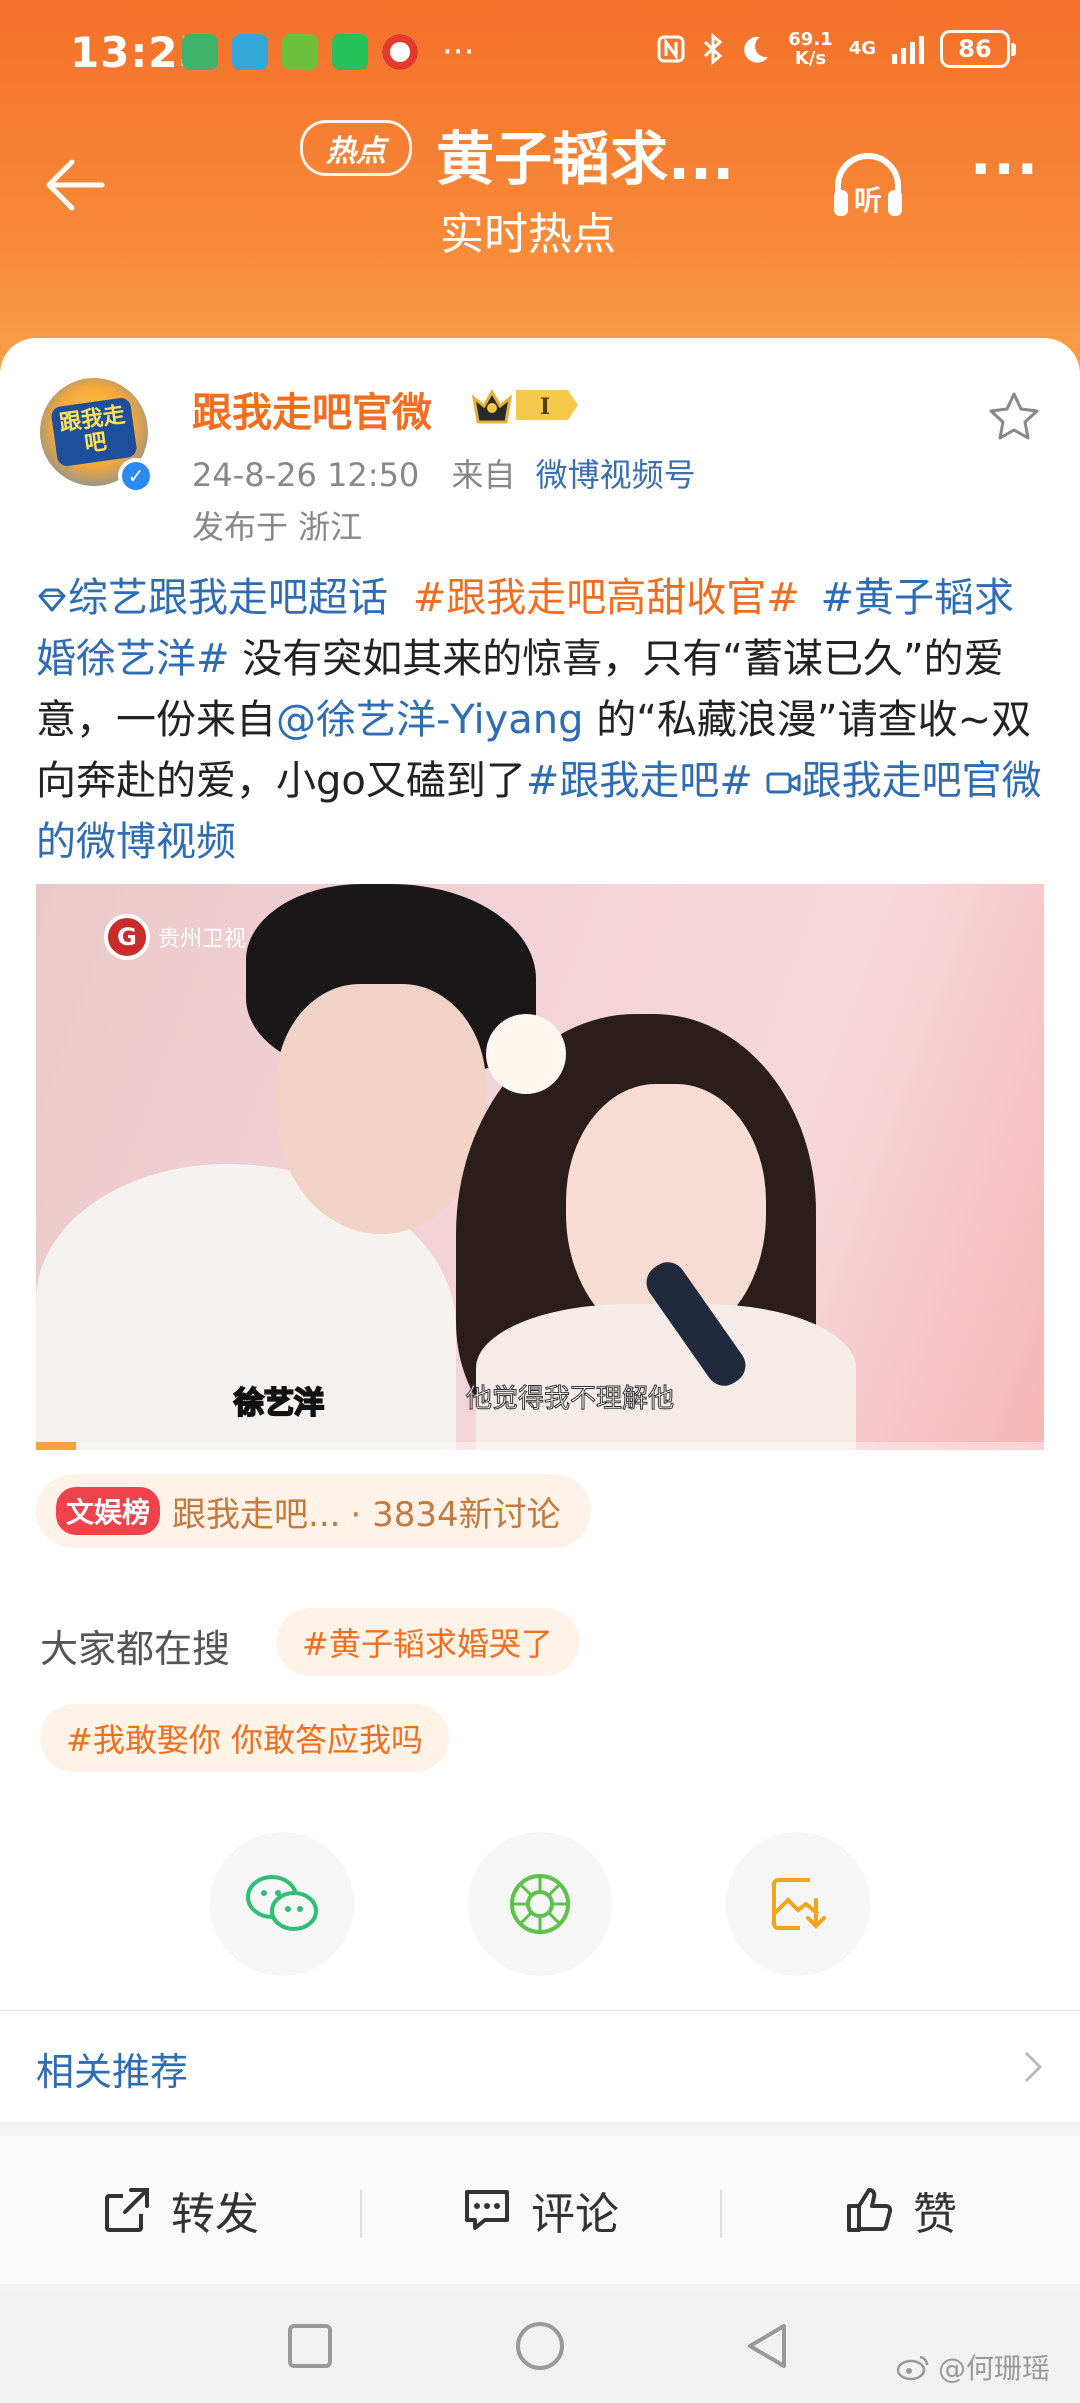  I want to click on related-recommendations: 相关推荐, so click(540, 2066).